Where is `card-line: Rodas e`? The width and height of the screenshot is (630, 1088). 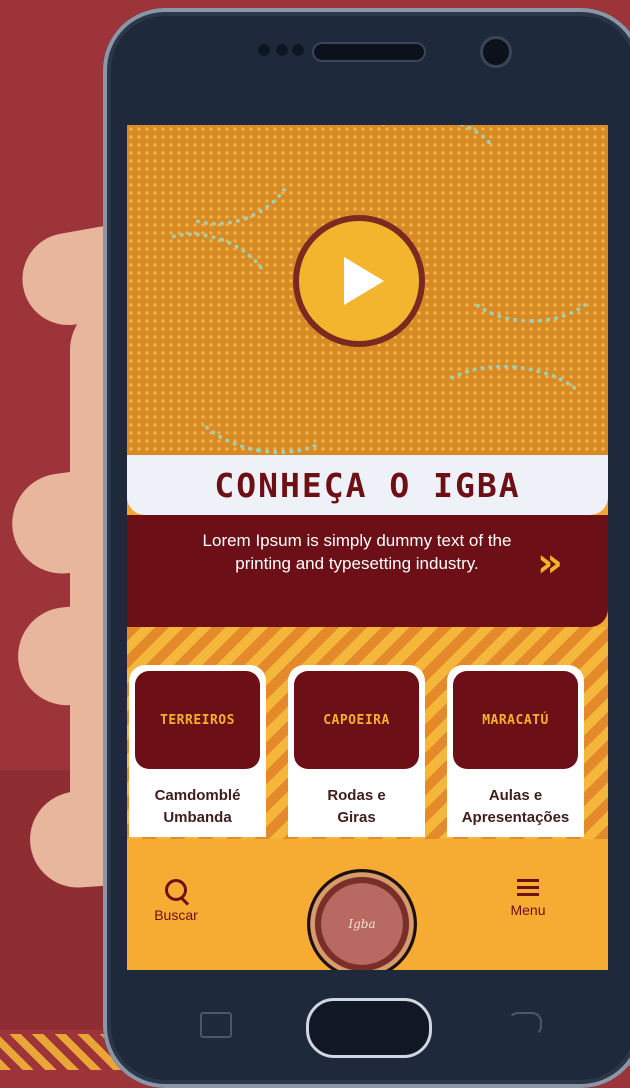
card-line: Rodas e is located at coordinates (356, 795).